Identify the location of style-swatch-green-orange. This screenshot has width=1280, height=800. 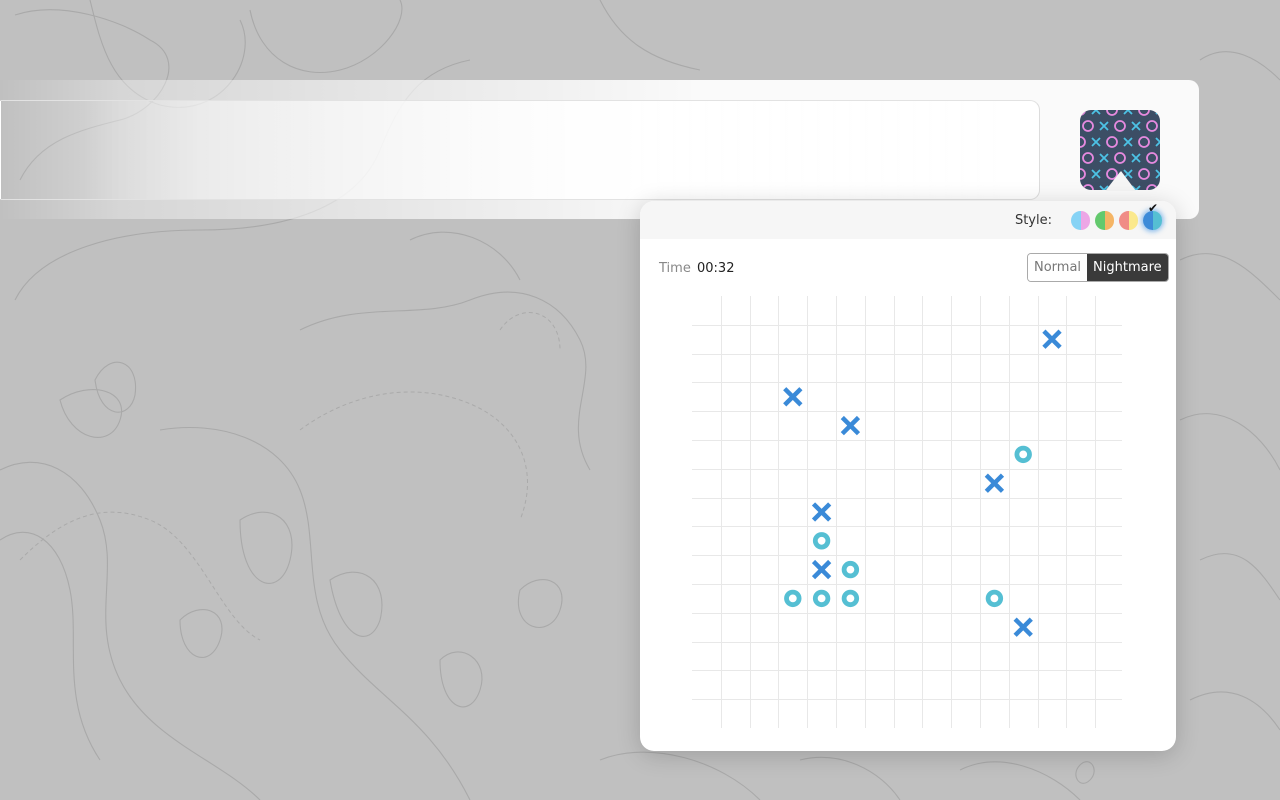
(1104, 220).